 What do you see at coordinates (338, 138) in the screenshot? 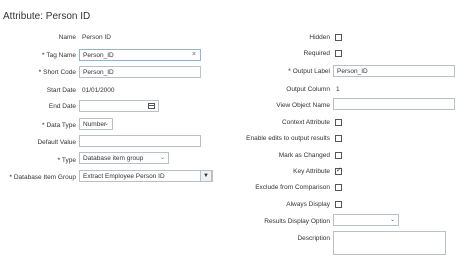
I see `enable-edits-checkbox` at bounding box center [338, 138].